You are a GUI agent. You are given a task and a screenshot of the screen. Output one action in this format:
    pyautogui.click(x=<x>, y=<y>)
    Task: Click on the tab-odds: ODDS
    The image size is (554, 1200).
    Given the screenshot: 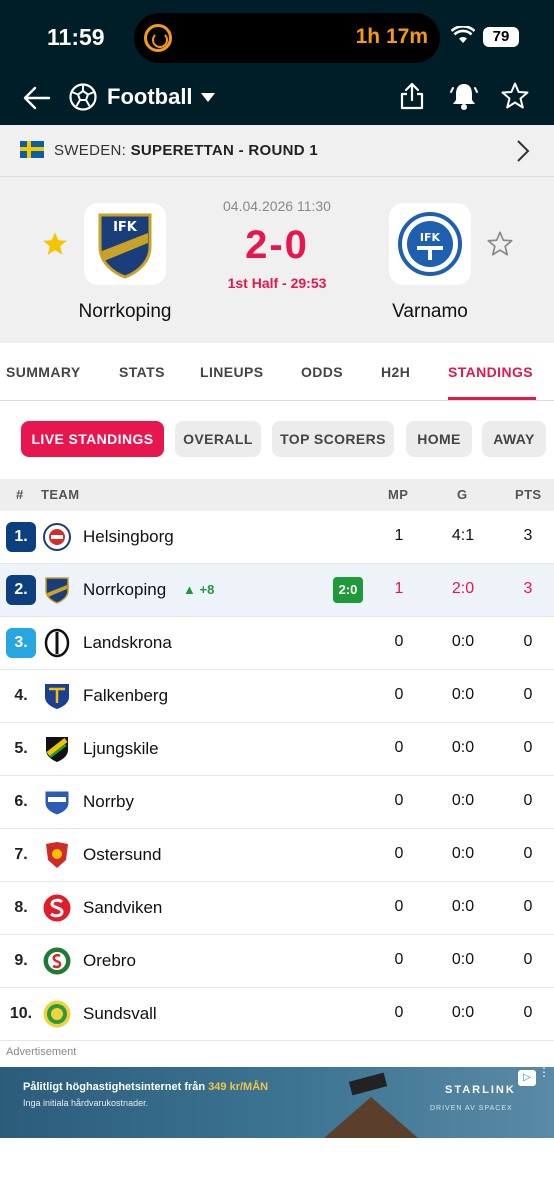 What is the action you would take?
    pyautogui.click(x=322, y=372)
    